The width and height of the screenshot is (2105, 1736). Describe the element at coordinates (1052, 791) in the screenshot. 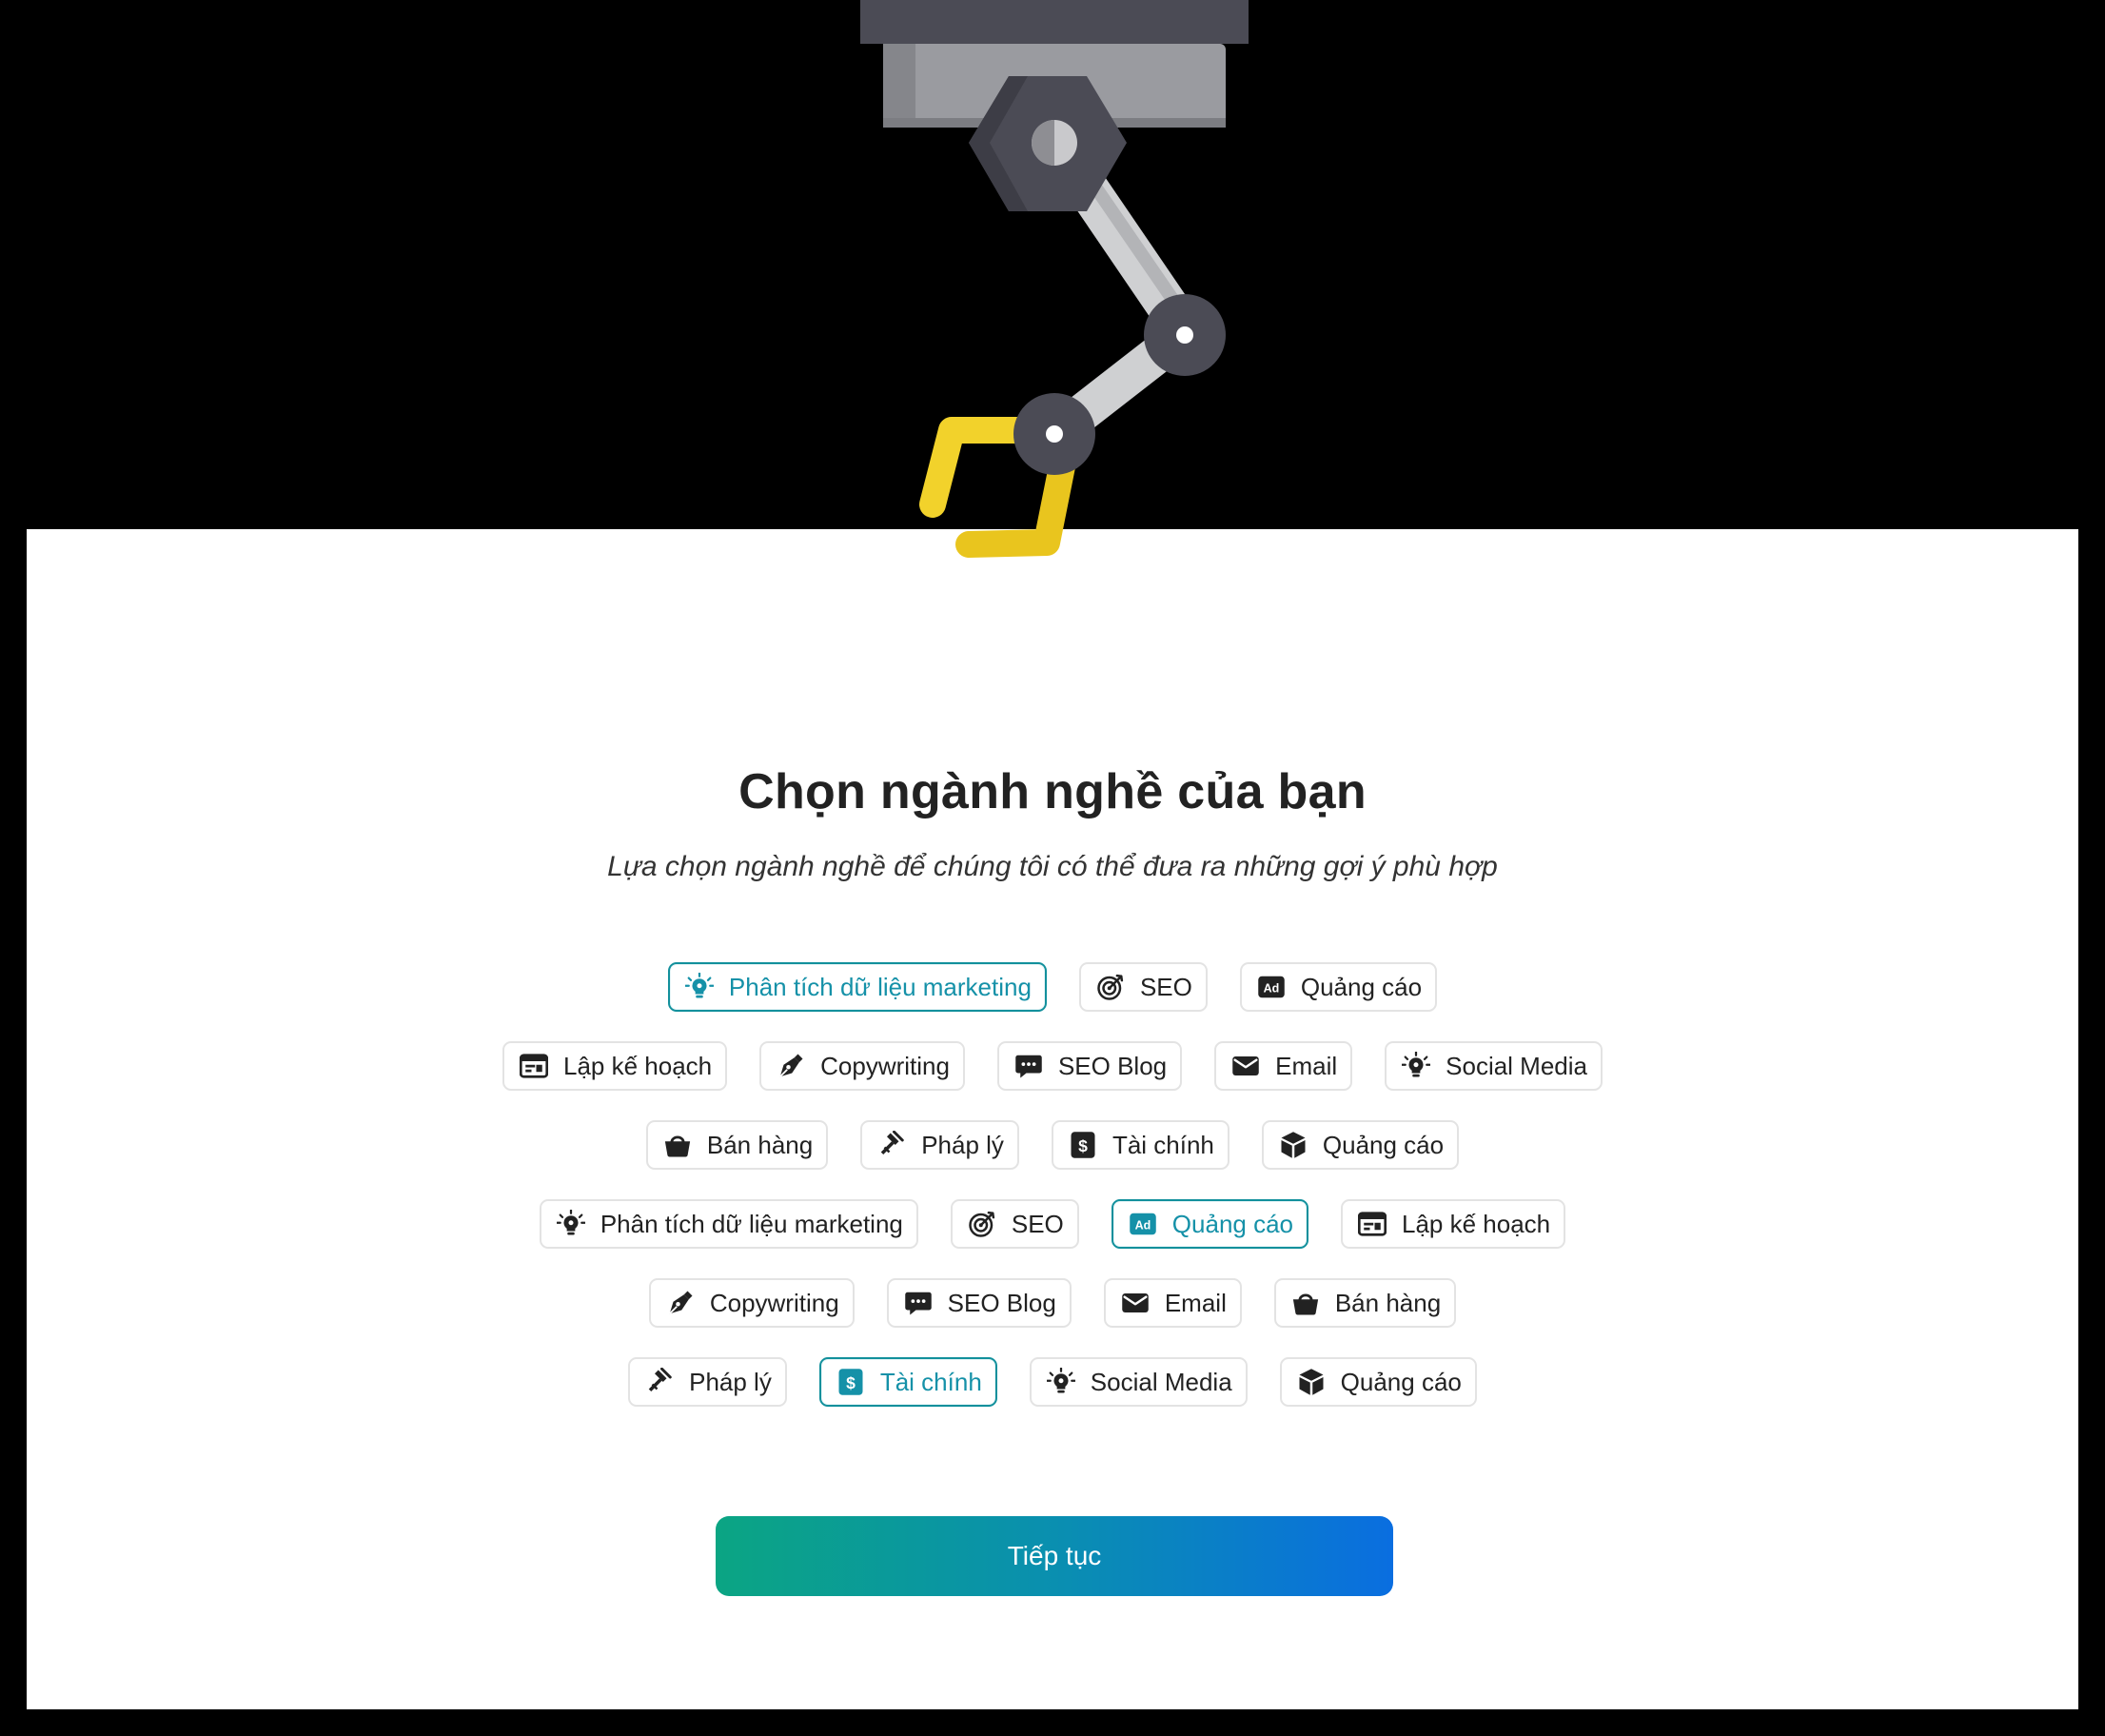

I see `page-title: Chọn ngành nghề của bạn` at that location.